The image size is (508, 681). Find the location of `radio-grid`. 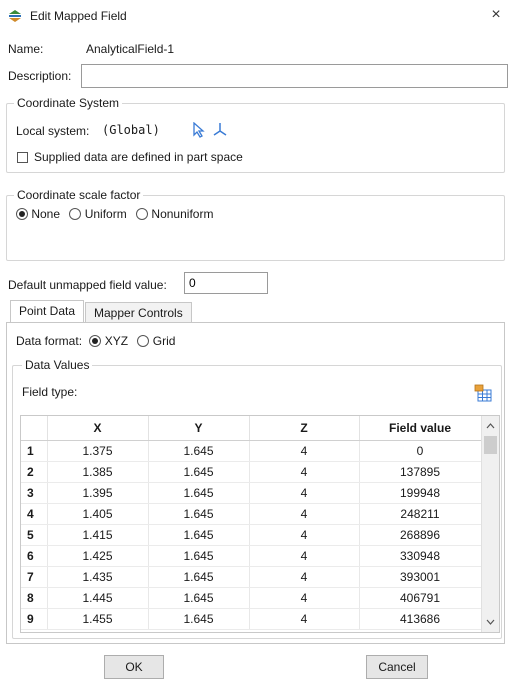

radio-grid is located at coordinates (143, 341).